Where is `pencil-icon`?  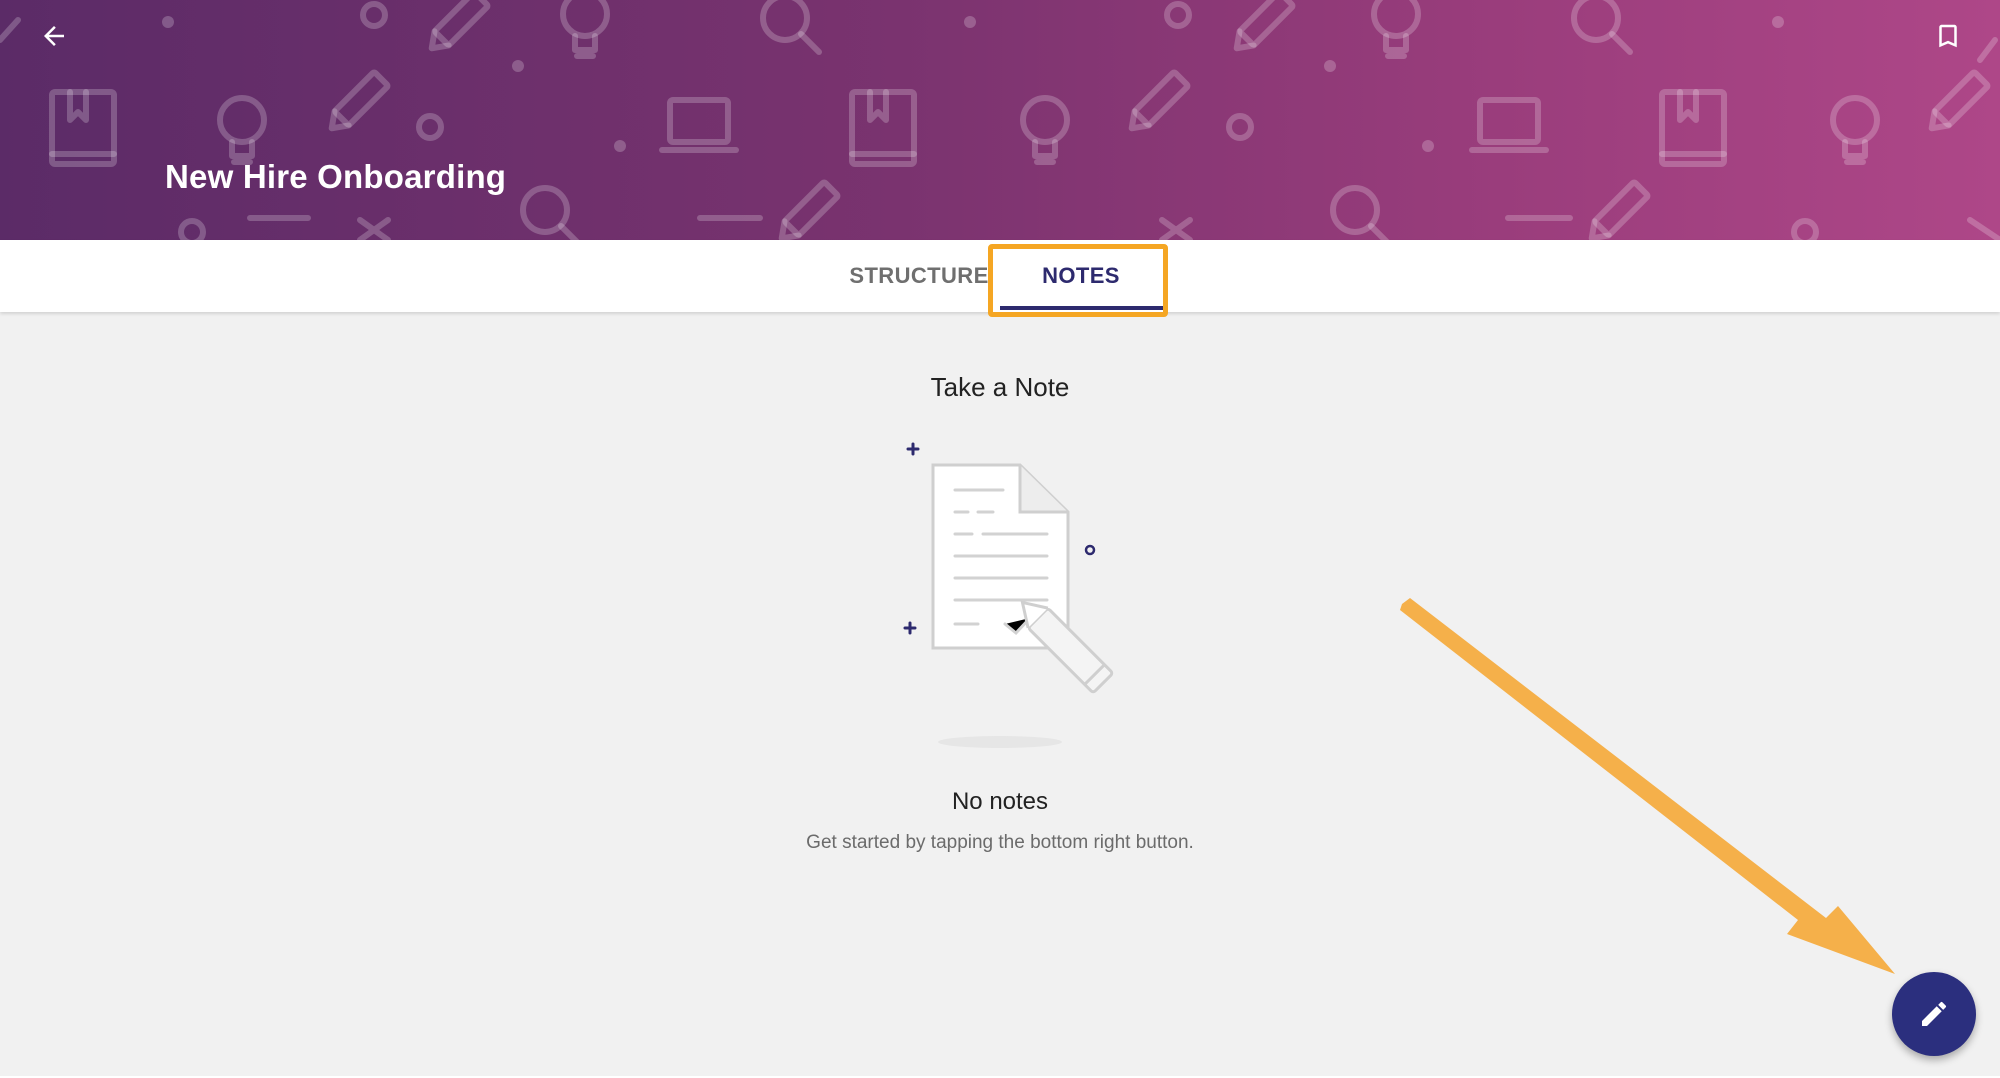 pencil-icon is located at coordinates (1934, 1013).